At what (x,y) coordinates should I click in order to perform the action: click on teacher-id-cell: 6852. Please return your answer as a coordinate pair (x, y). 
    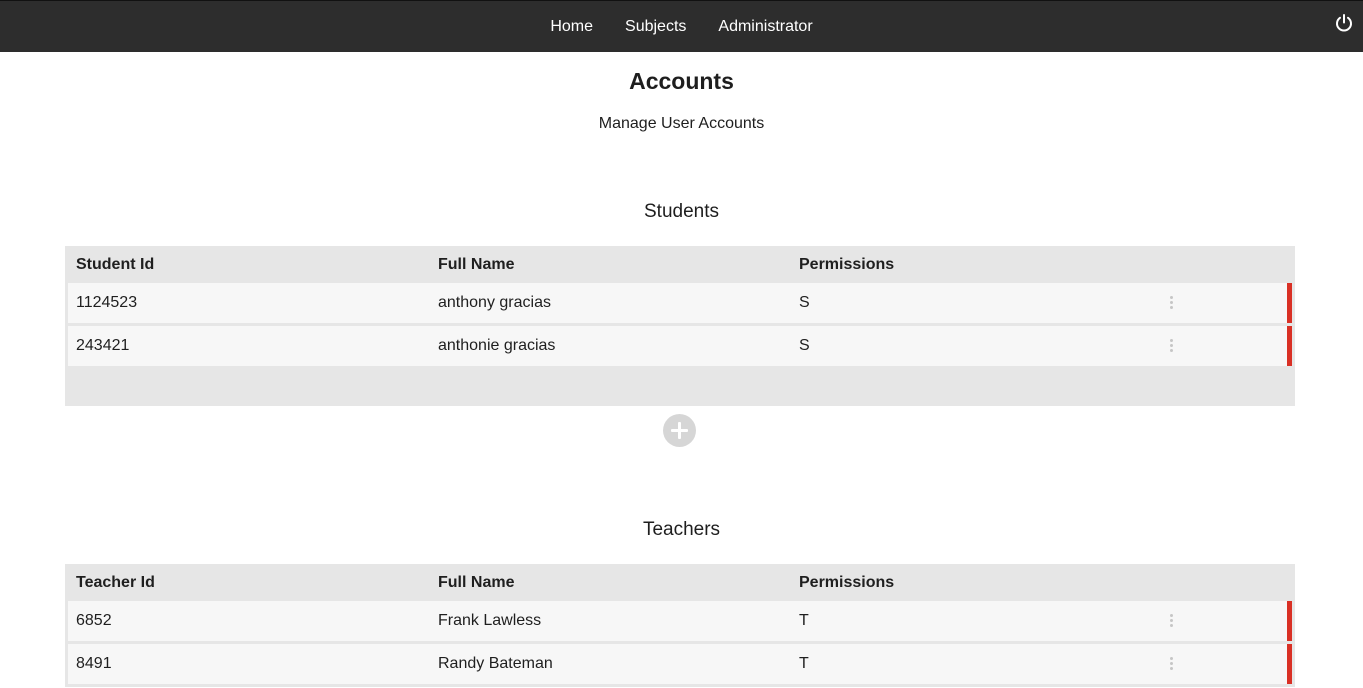
    Looking at the image, I should click on (94, 620).